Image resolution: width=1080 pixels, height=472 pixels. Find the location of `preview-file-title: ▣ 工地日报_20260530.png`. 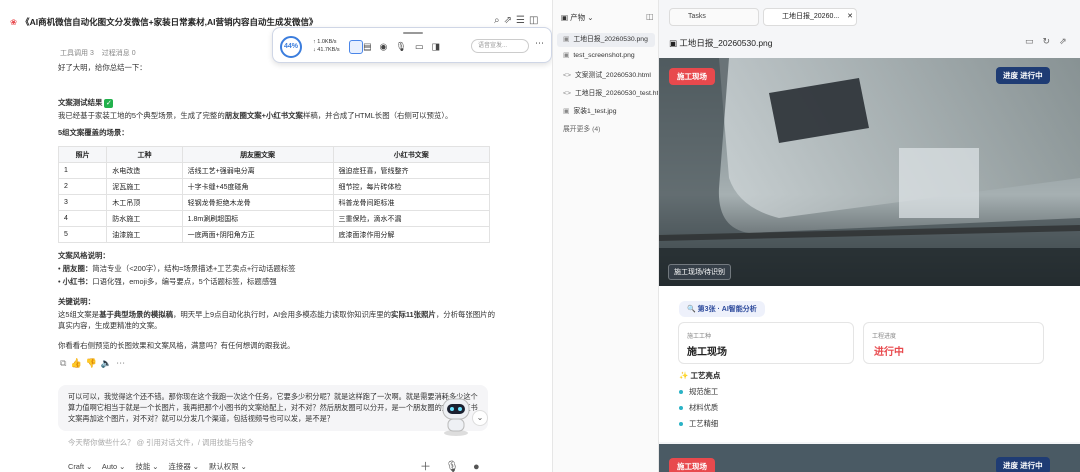

preview-file-title: ▣ 工地日报_20260530.png is located at coordinates (721, 43).